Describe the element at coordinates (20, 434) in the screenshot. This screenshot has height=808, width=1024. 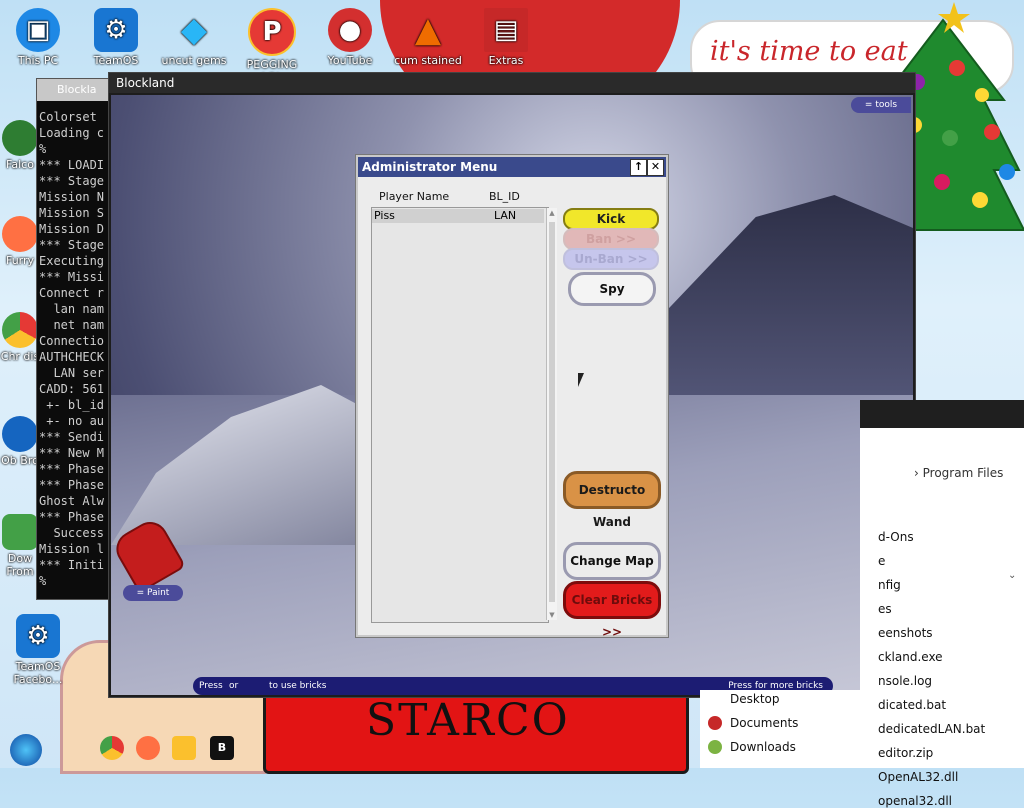
I see `obama-icon` at that location.